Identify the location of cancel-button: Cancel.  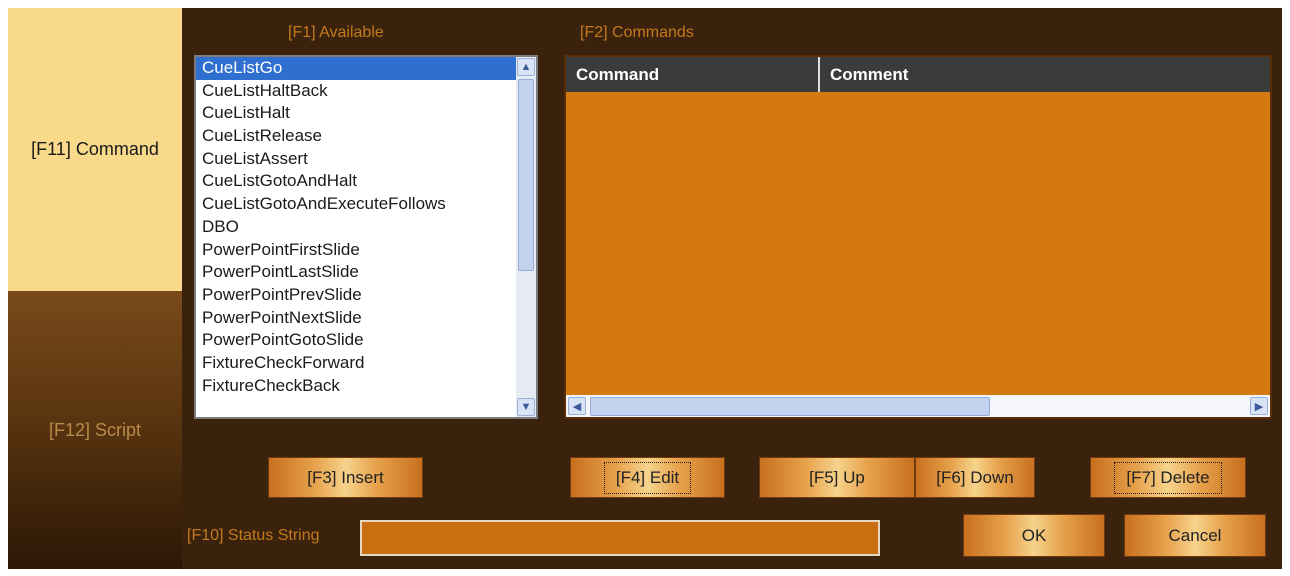
(1195, 535).